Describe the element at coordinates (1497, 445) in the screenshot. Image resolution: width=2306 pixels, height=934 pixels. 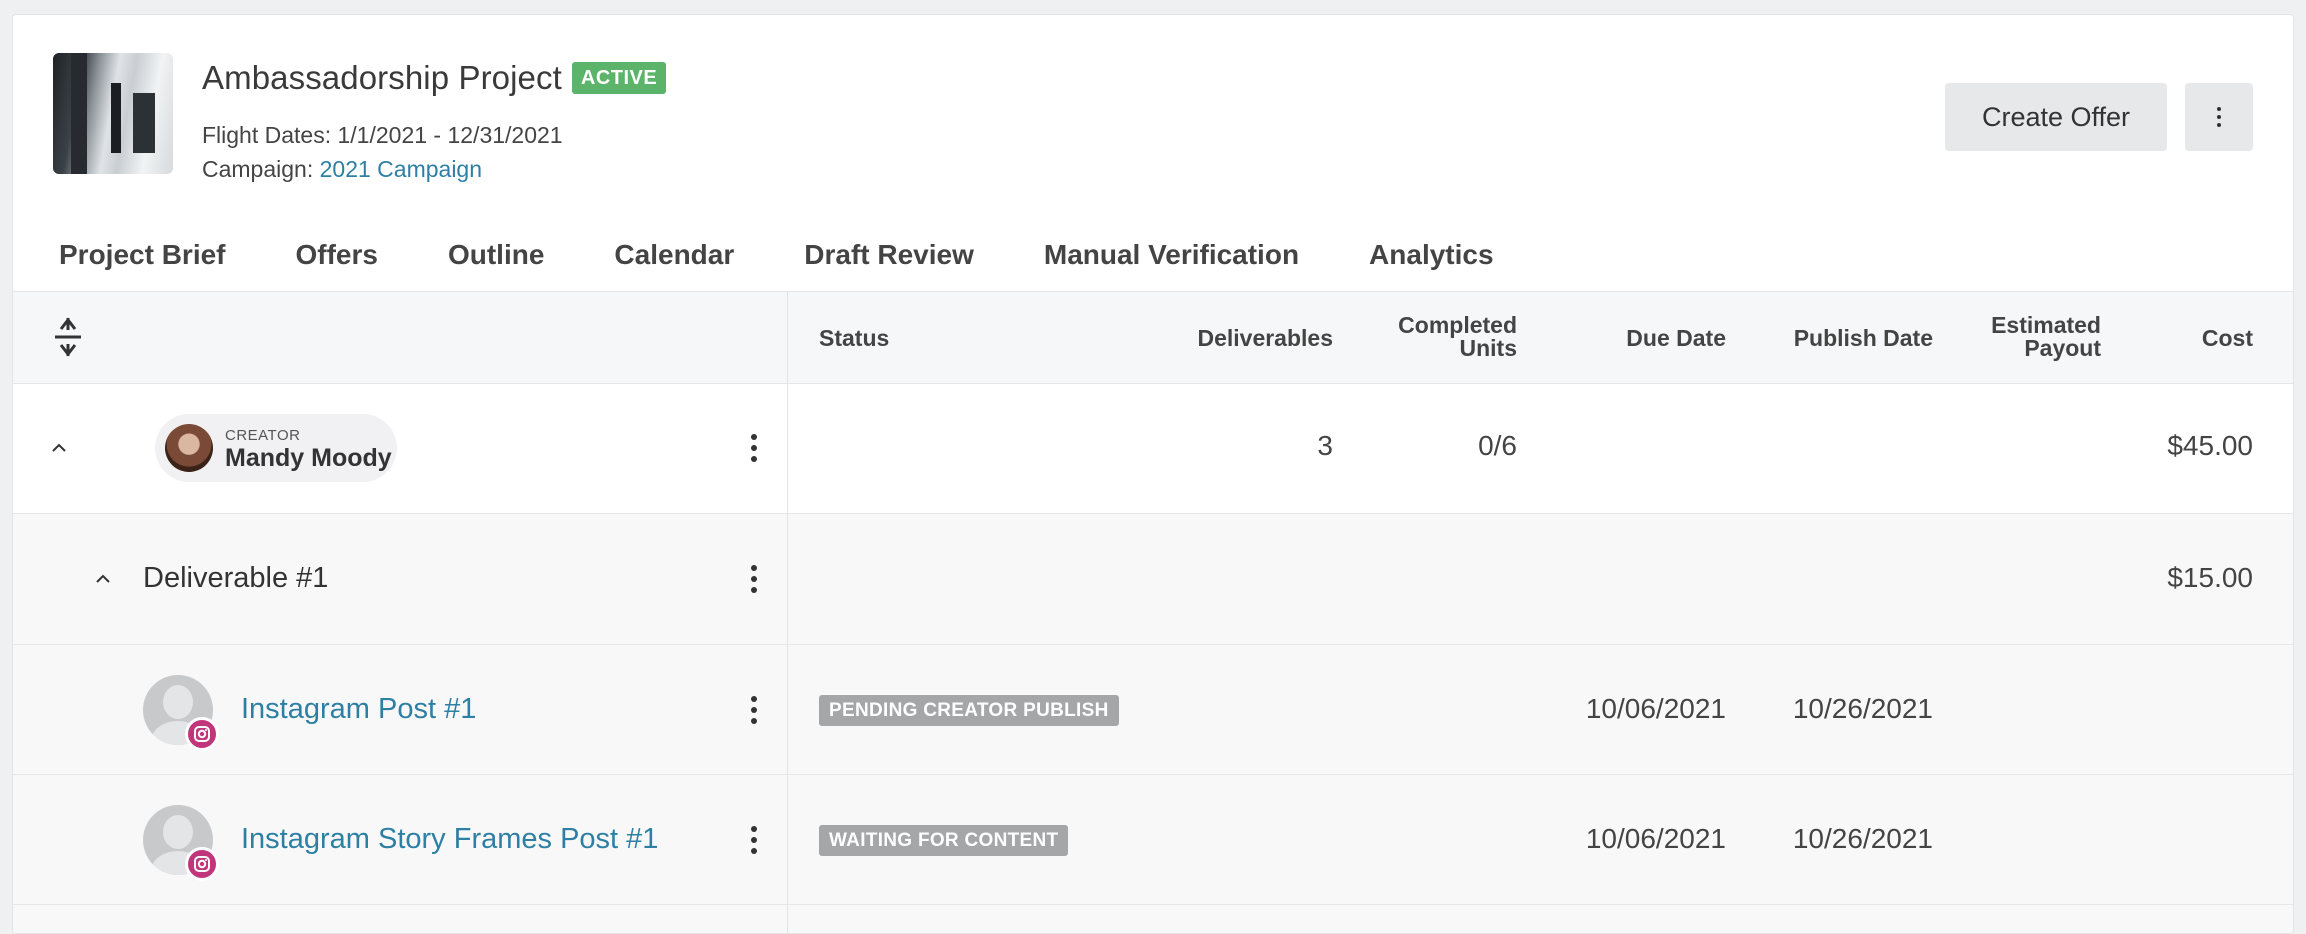
I see `creator-completed-units: 0/6` at that location.